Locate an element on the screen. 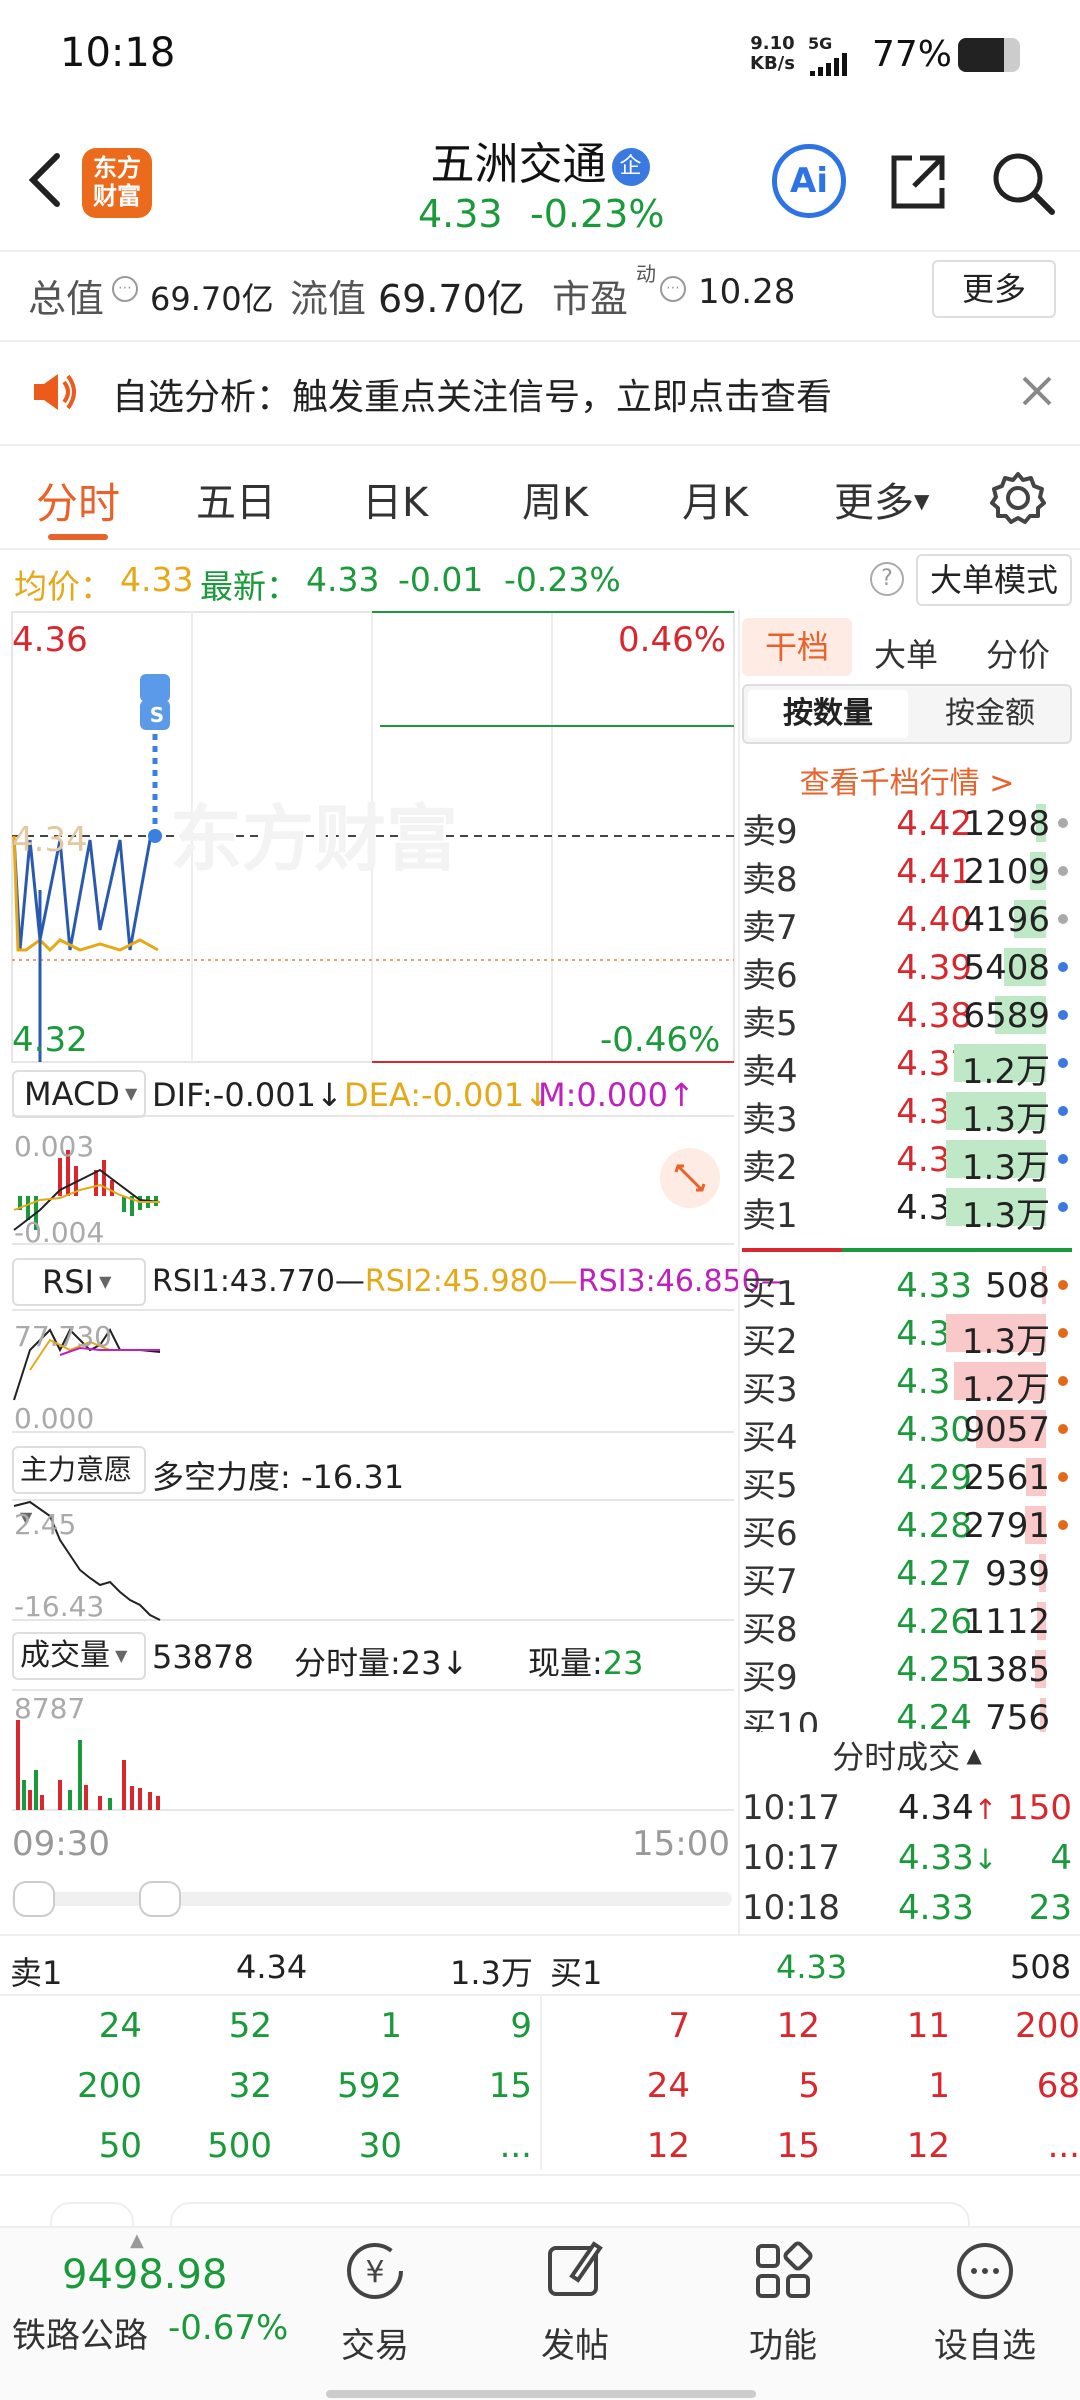  settings-icon is located at coordinates (1018, 498).